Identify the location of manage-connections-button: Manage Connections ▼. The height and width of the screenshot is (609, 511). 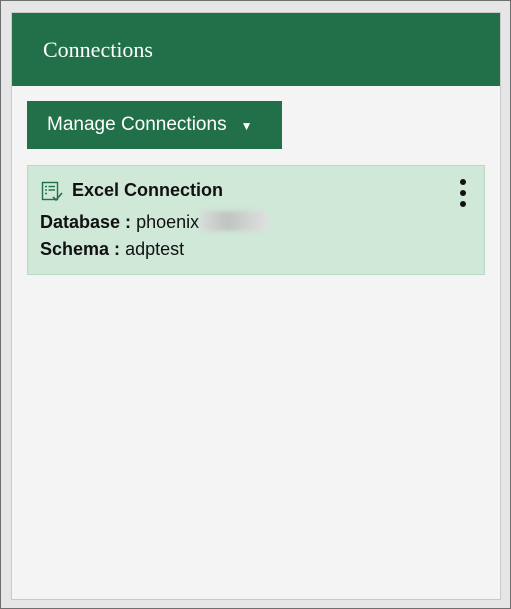
(154, 125).